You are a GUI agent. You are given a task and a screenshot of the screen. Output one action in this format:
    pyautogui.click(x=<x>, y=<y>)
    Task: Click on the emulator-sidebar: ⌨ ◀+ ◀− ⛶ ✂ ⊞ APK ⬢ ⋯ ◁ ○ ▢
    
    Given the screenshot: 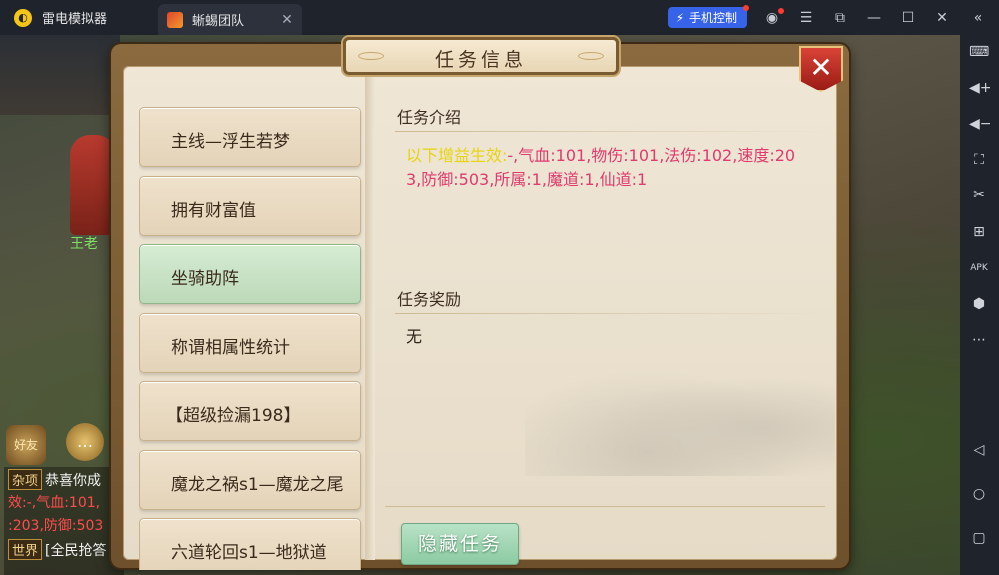 What is the action you would take?
    pyautogui.click(x=979, y=305)
    